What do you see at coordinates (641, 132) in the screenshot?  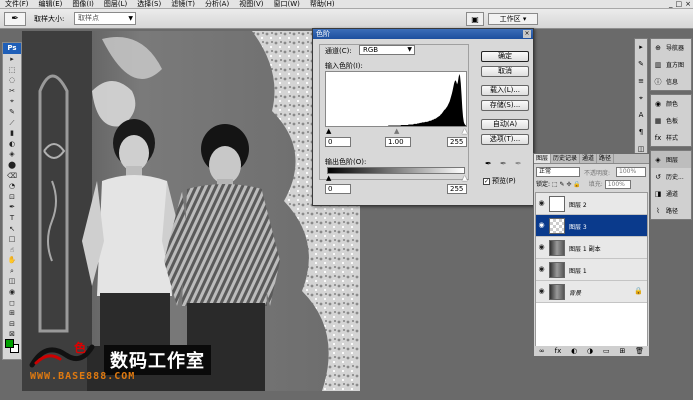 I see `strip-paragraph-icon: ¶` at bounding box center [641, 132].